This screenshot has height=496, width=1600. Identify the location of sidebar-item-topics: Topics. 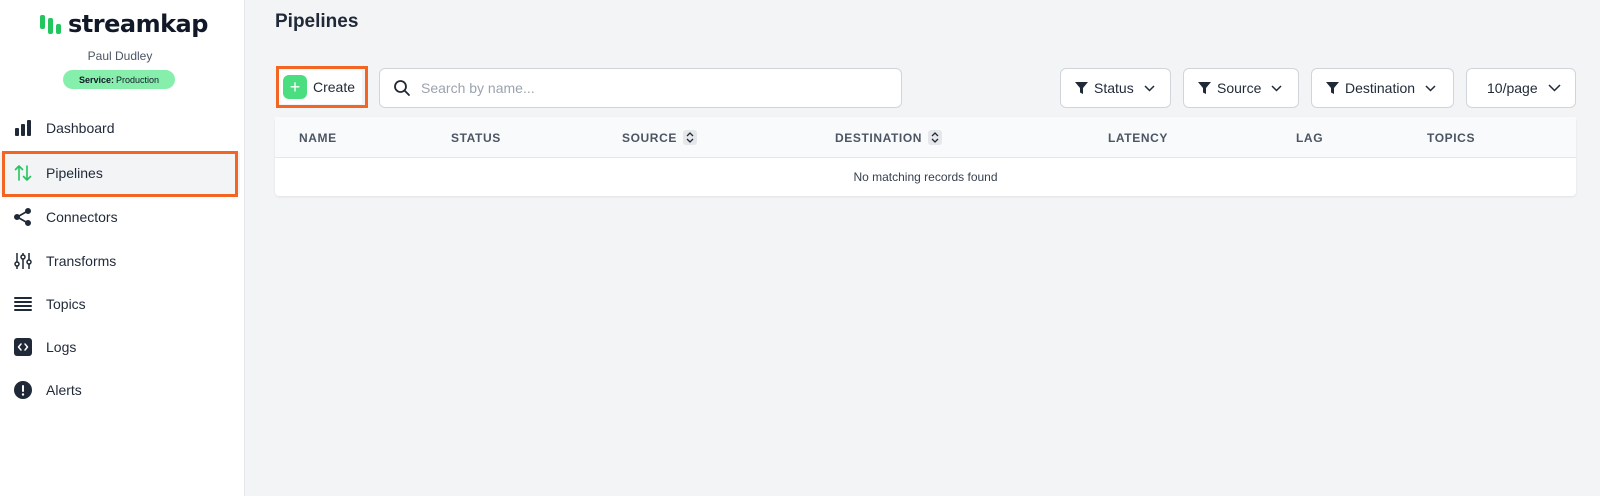
(120, 304).